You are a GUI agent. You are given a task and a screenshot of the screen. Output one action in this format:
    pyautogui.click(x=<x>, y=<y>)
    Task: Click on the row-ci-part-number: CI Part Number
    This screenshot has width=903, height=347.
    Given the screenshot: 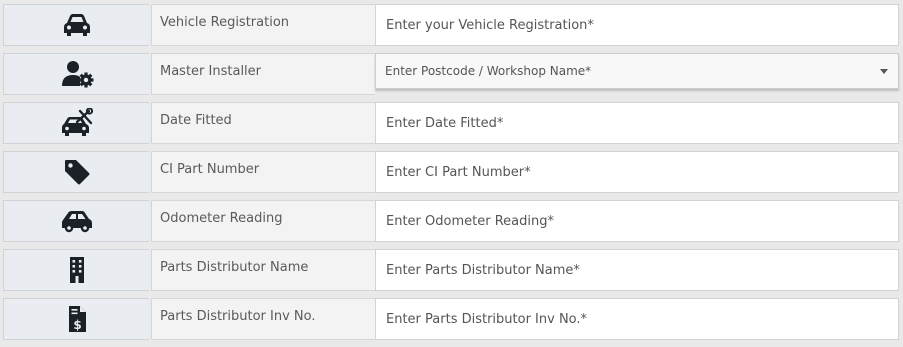 What is the action you would take?
    pyautogui.click(x=451, y=172)
    